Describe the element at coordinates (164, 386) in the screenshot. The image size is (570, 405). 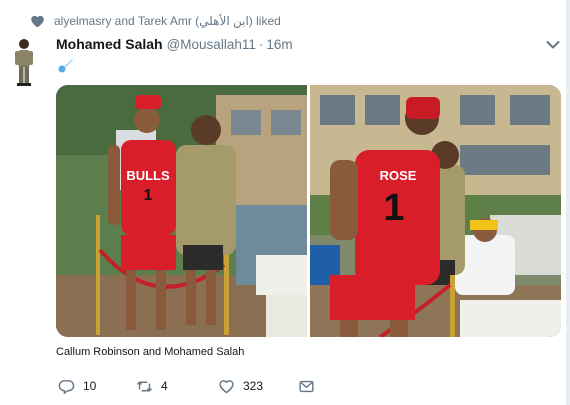
I see `retweet-count: 4` at that location.